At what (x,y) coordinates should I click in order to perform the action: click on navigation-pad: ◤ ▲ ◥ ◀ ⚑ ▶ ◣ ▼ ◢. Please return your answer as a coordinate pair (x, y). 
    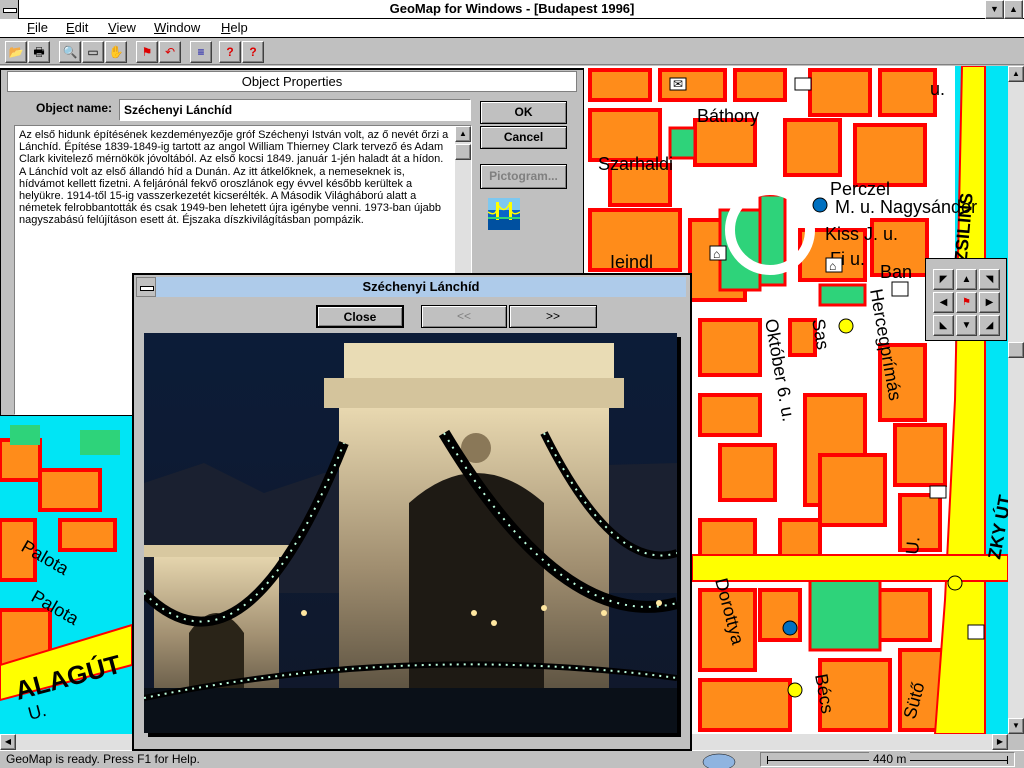
    Looking at the image, I should click on (966, 299).